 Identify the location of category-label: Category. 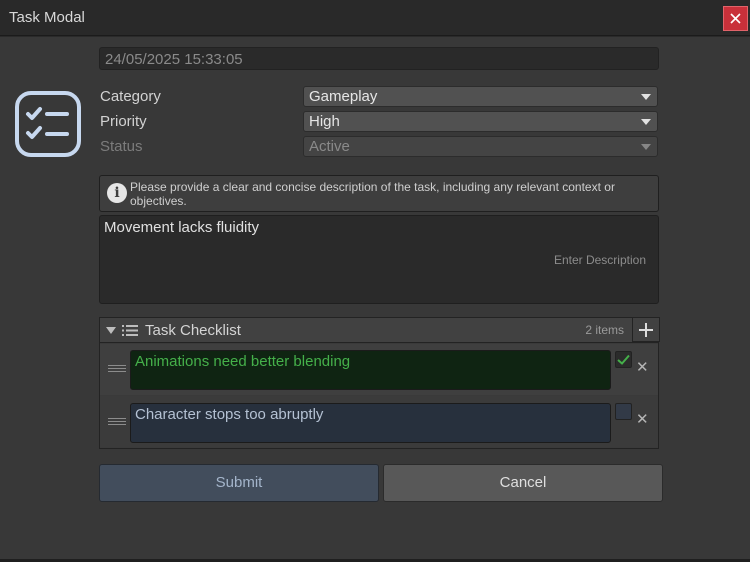
(130, 96).